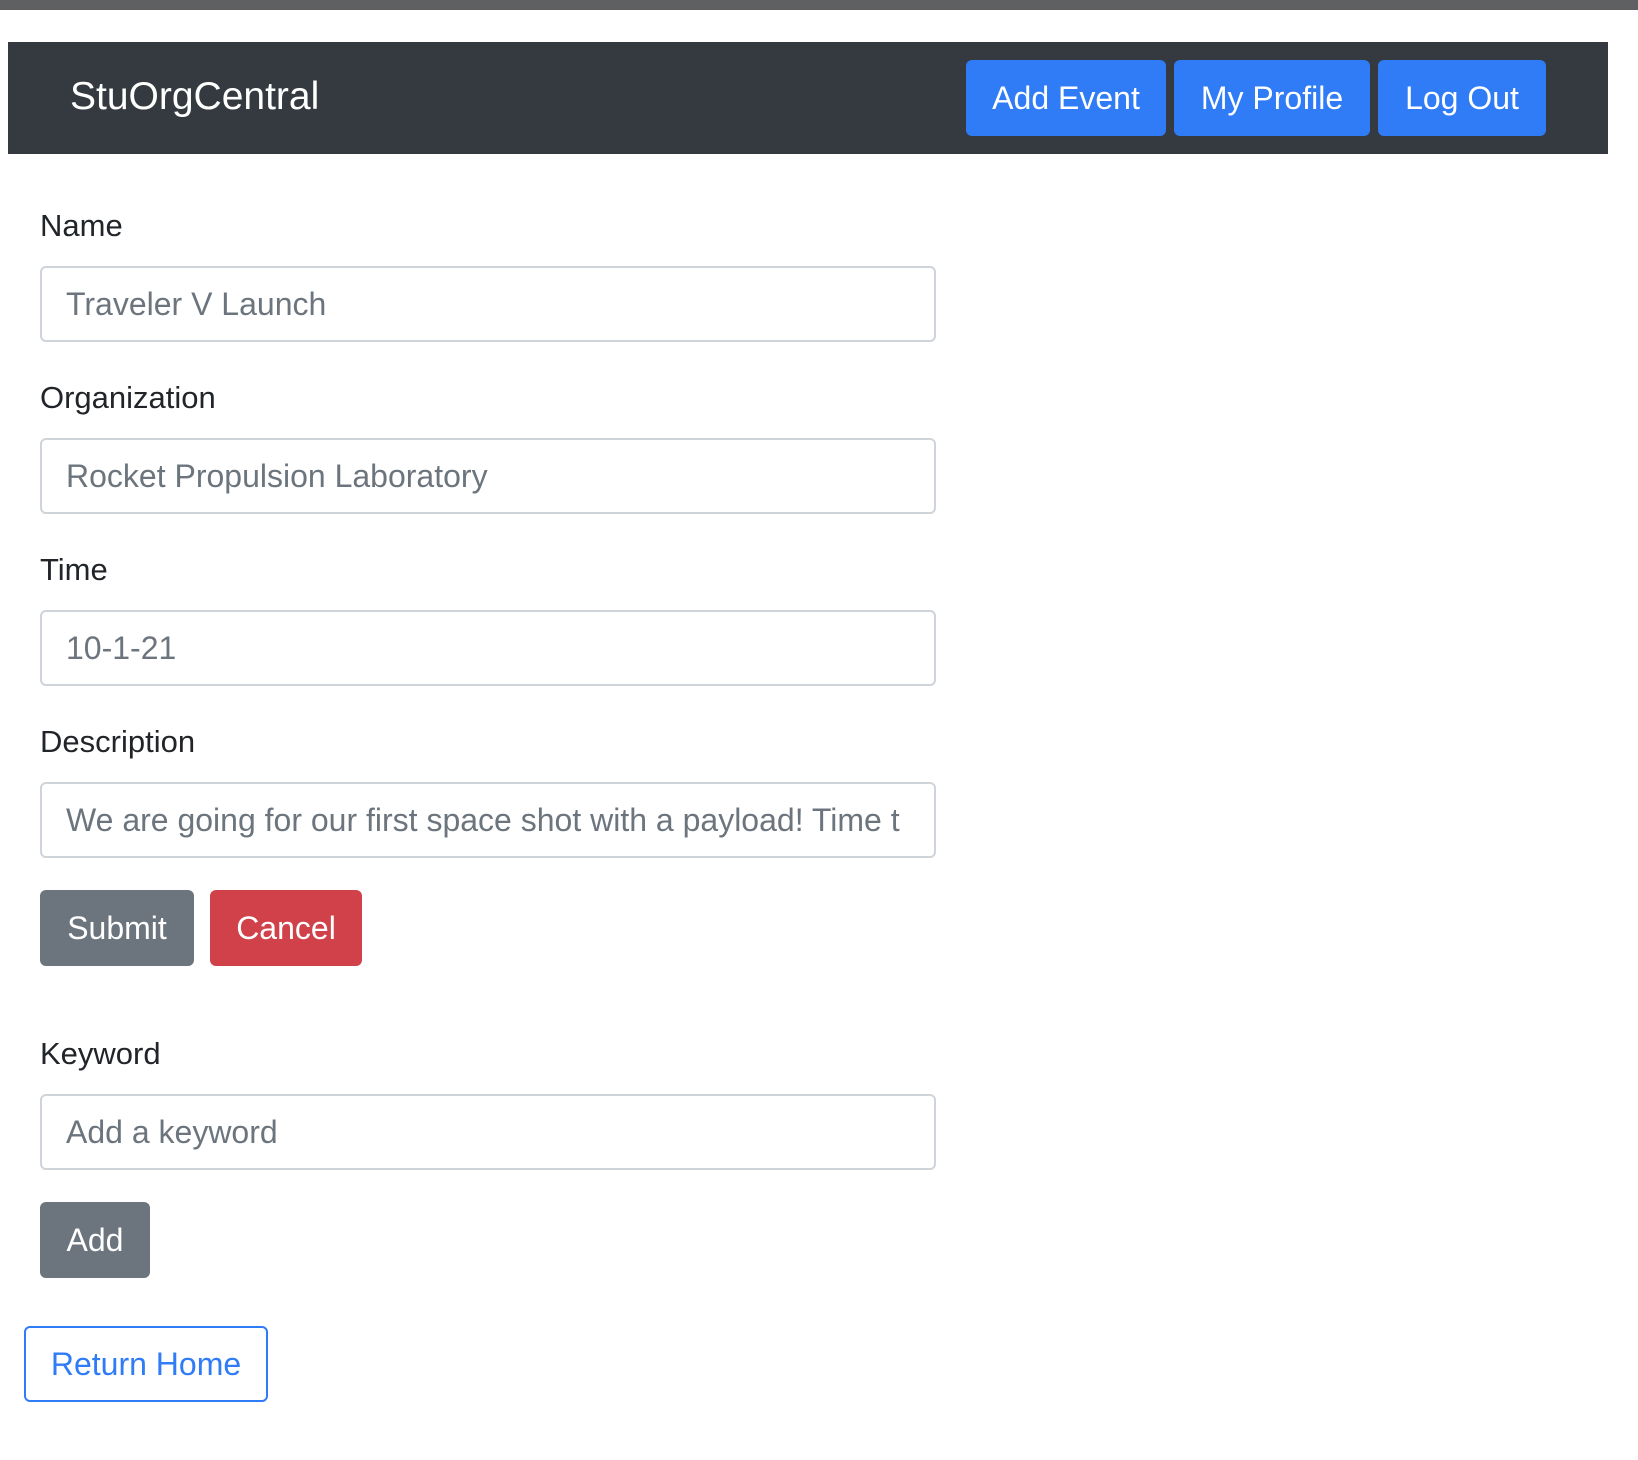 The height and width of the screenshot is (1460, 1638). Describe the element at coordinates (1462, 98) in the screenshot. I see `log-out-button: Log Out` at that location.